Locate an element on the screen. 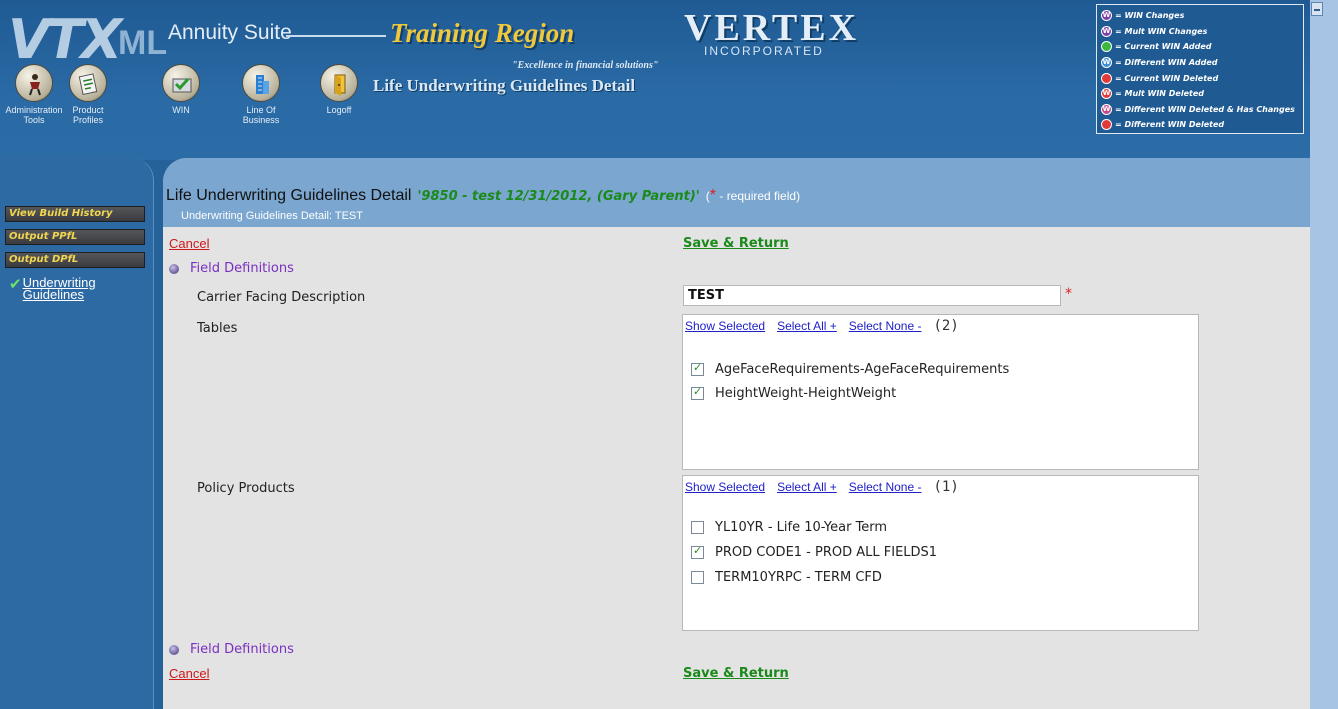 This screenshot has height=709, width=1338. list-item: TERM10YRPC - TERM CFD is located at coordinates (786, 577).